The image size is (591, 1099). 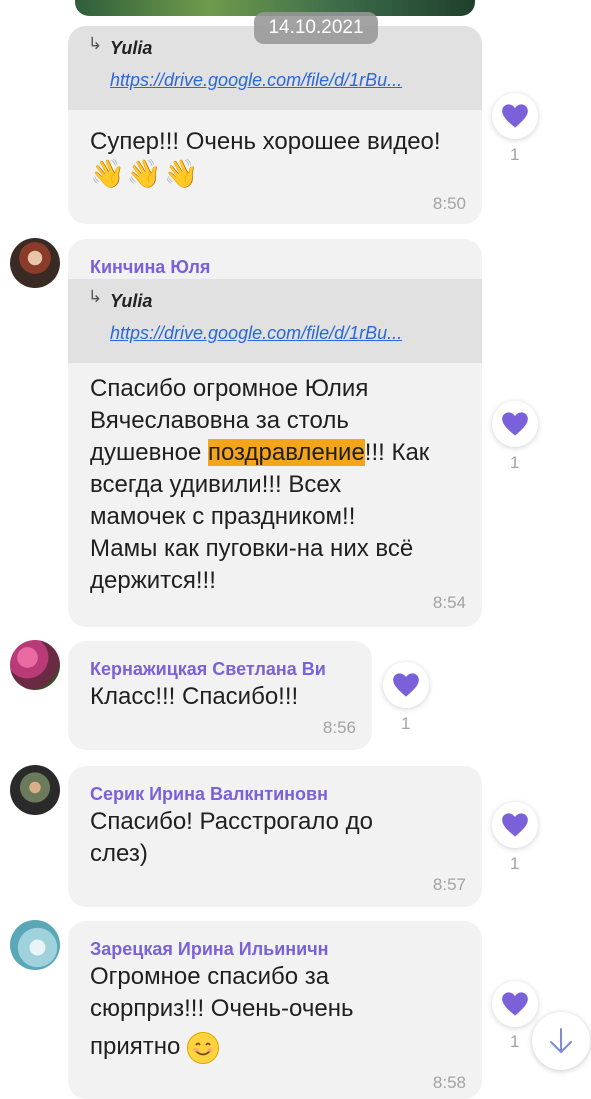 What do you see at coordinates (208, 669) in the screenshot?
I see `sender-name: Кернажицкая Светлана Ви` at bounding box center [208, 669].